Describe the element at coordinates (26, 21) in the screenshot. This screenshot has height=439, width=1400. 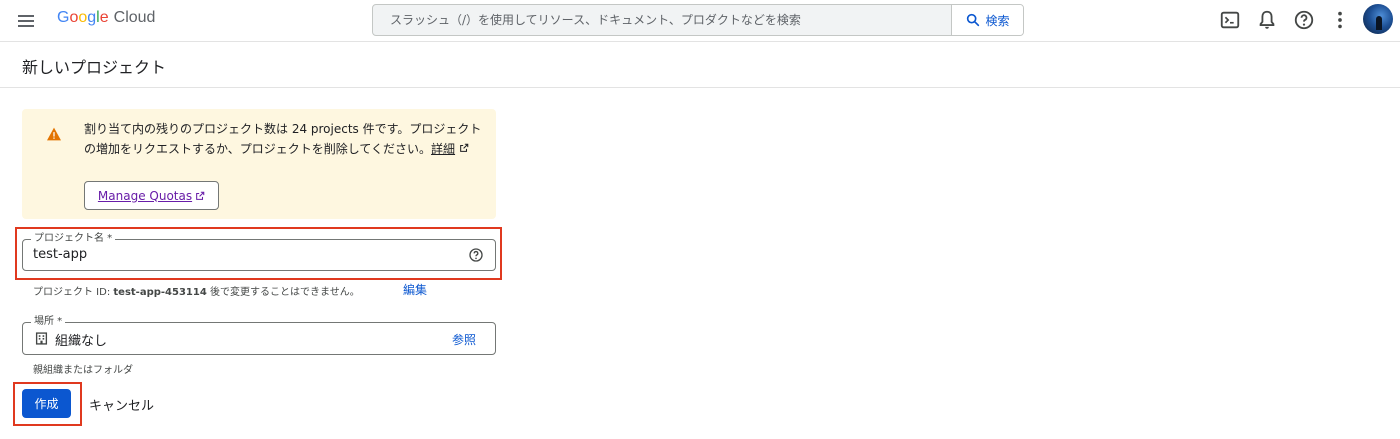
I see `menu-icon` at that location.